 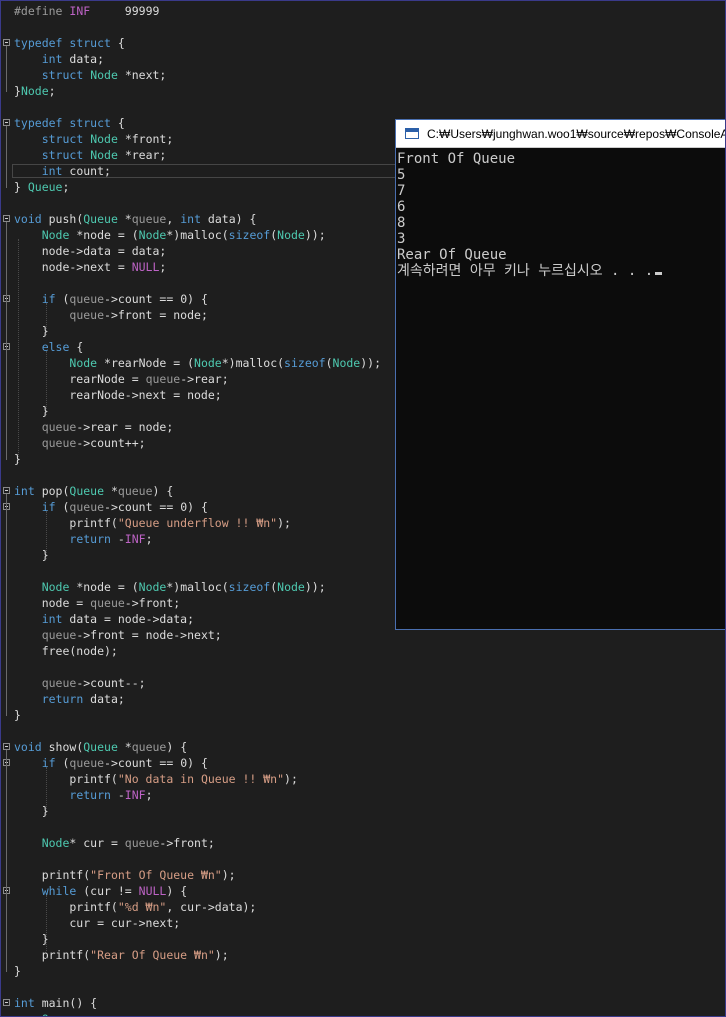 What do you see at coordinates (401, 191) in the screenshot?
I see `console-line: 7` at bounding box center [401, 191].